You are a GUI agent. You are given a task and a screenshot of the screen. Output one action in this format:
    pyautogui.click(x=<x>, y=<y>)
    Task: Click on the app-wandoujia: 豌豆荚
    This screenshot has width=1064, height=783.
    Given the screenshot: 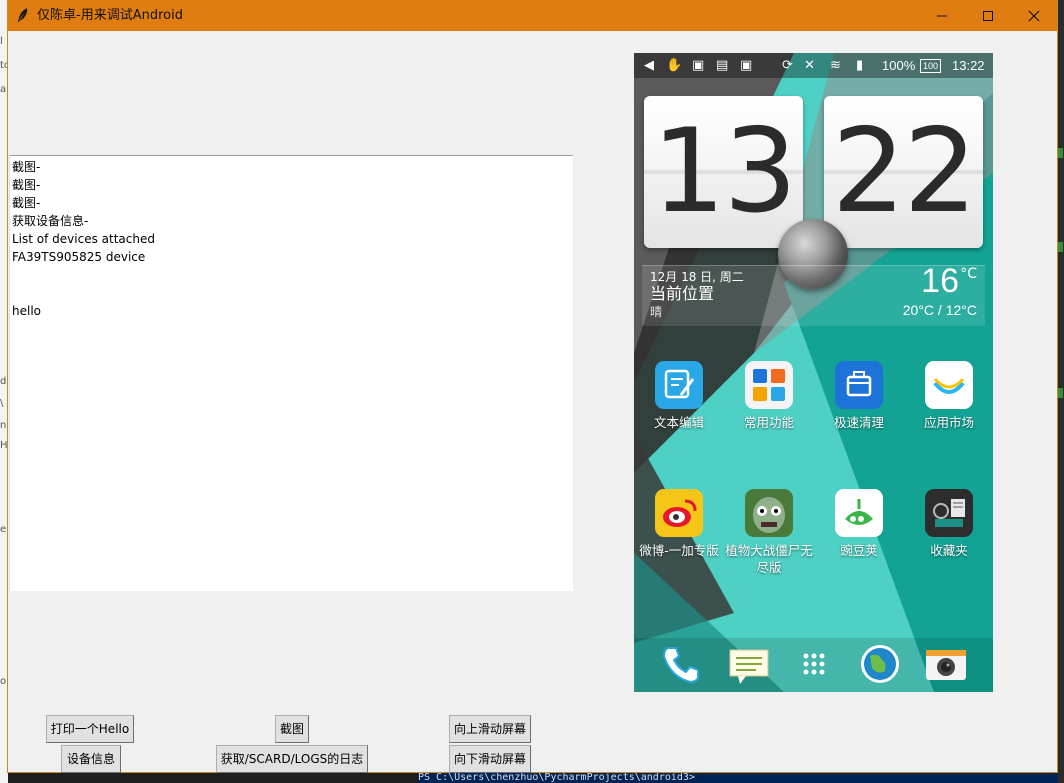 What is the action you would take?
    pyautogui.click(x=859, y=524)
    